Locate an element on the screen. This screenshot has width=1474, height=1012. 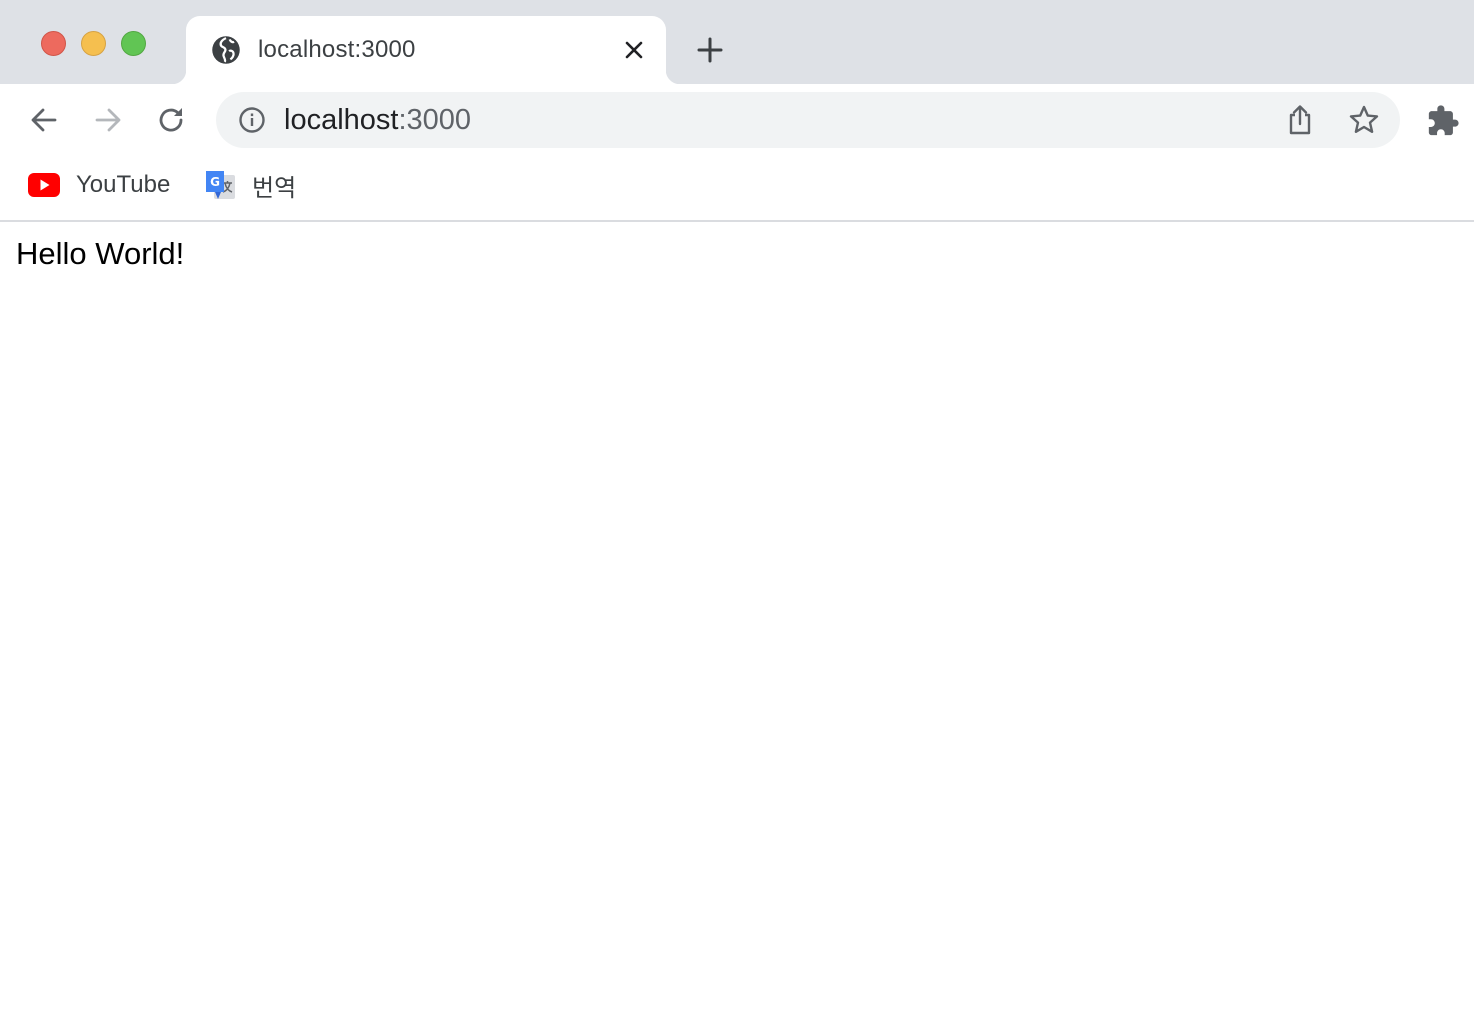
share-icon is located at coordinates (1300, 120).